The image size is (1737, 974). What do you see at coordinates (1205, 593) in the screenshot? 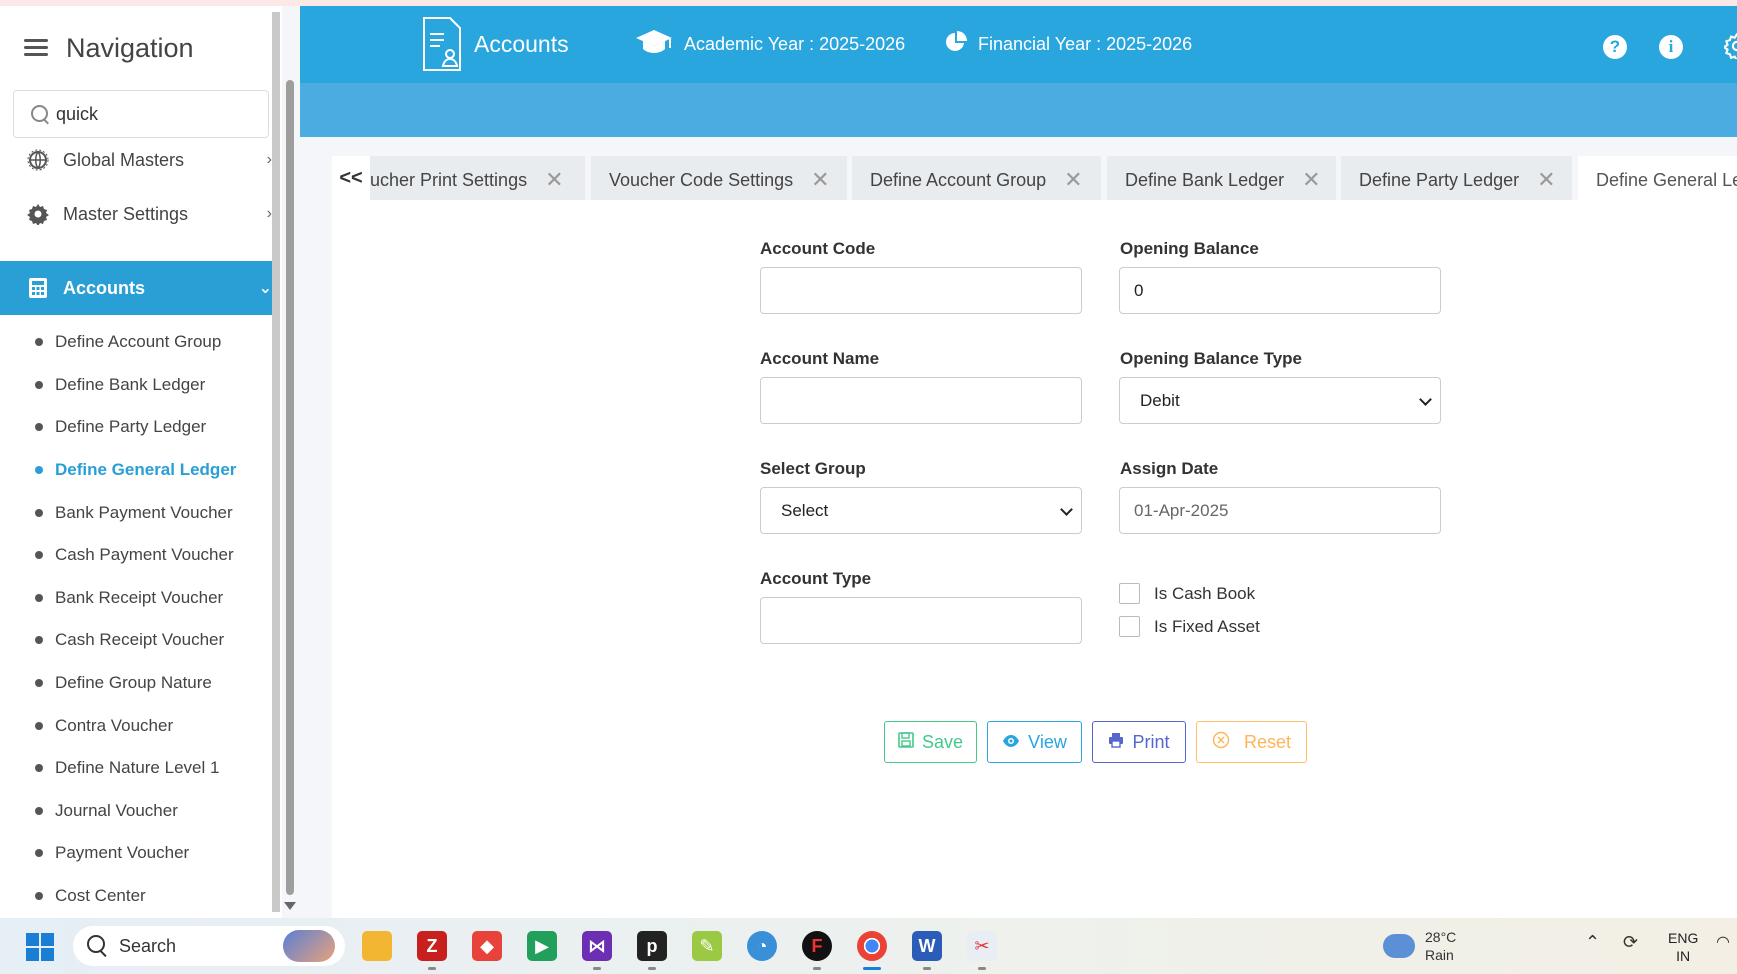
I see `is-cash-book-label: Is Cash Book` at bounding box center [1205, 593].